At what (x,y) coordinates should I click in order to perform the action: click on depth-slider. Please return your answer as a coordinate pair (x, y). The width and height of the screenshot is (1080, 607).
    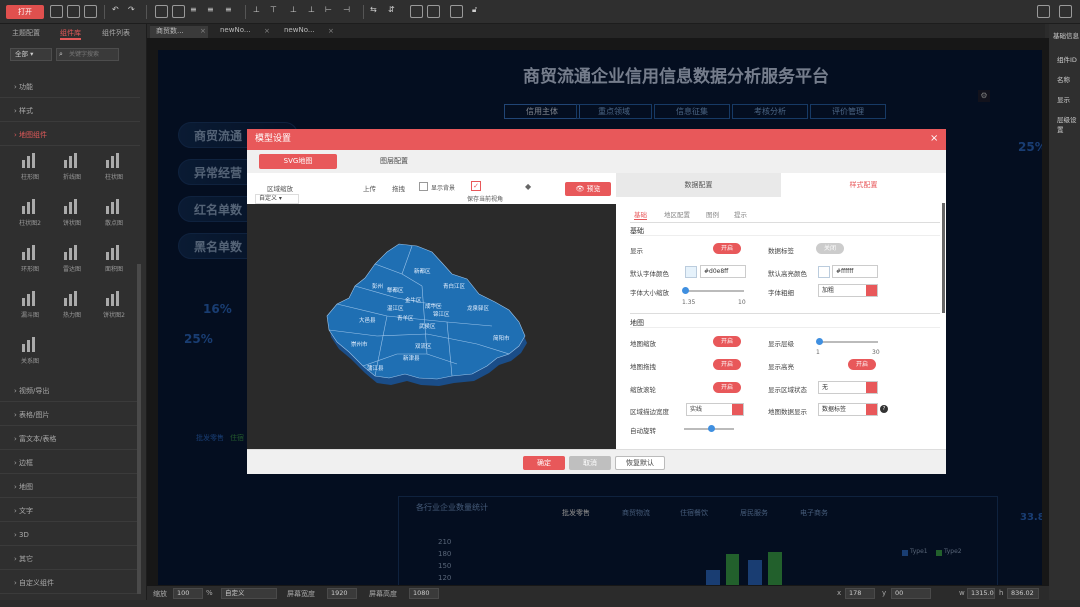
    Looking at the image, I should click on (847, 341).